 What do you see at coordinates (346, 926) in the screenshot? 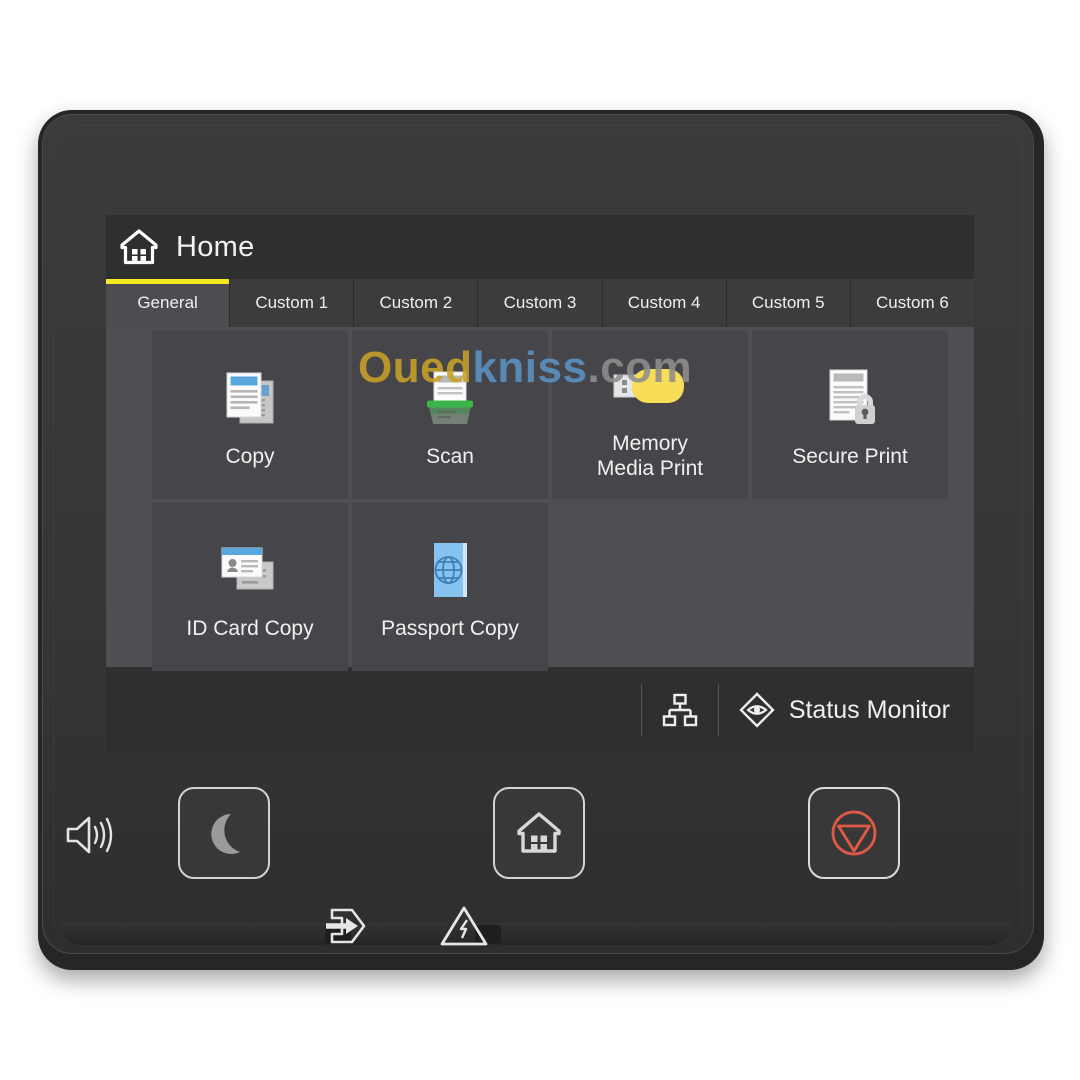
I see `data-in-indicator` at bounding box center [346, 926].